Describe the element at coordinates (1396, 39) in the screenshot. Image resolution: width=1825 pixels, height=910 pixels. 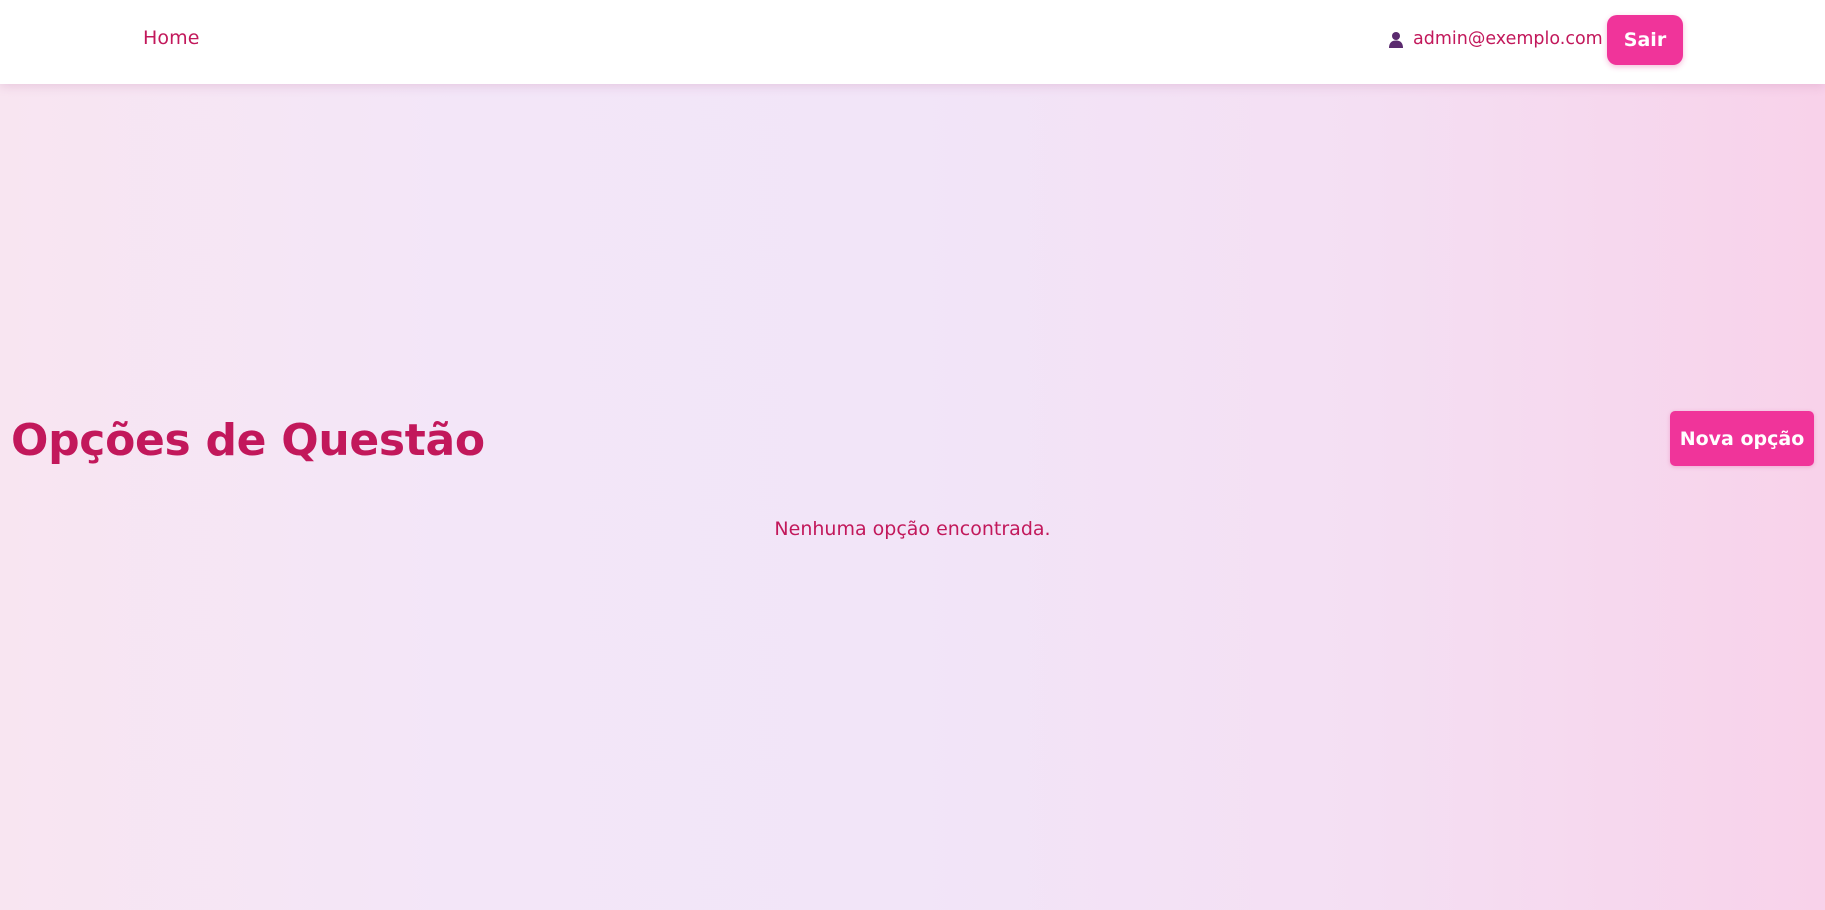
I see `user-icon` at that location.